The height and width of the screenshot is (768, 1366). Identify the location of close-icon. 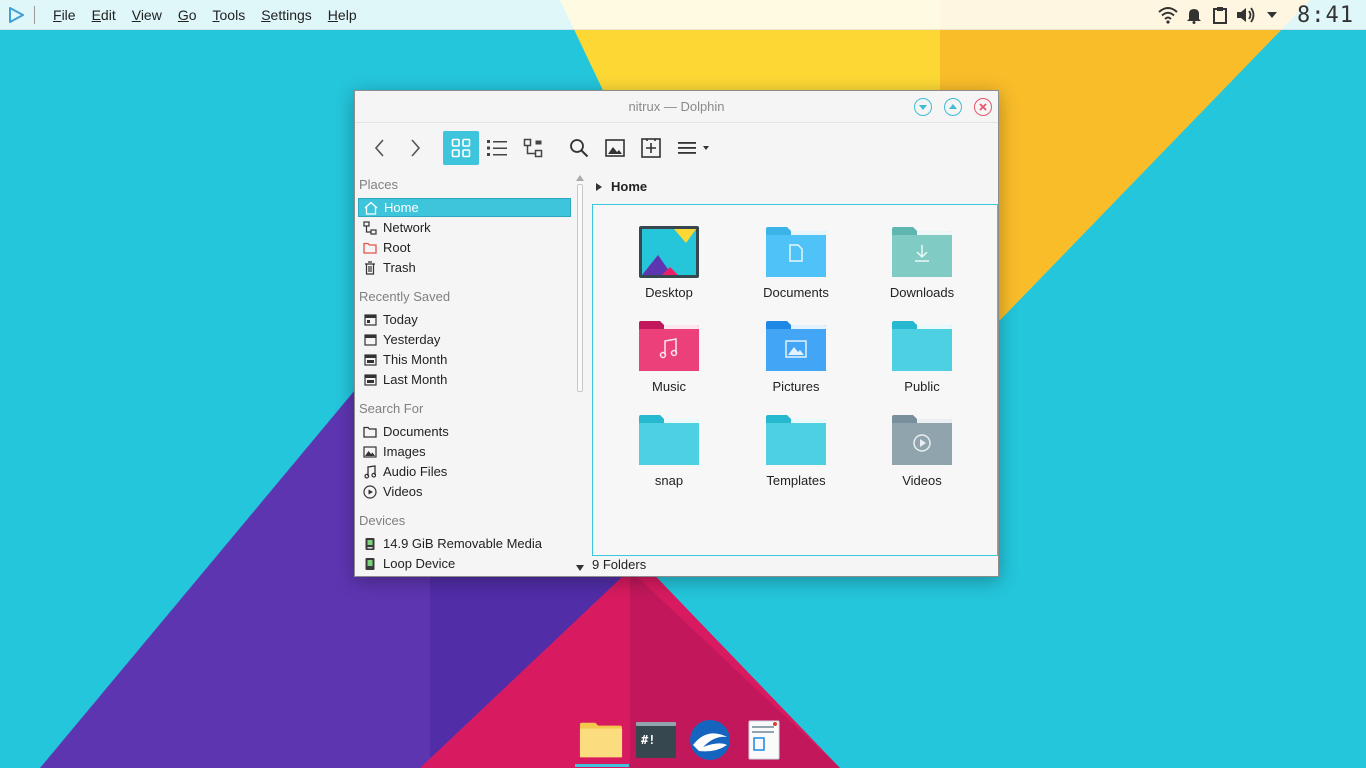
(983, 107).